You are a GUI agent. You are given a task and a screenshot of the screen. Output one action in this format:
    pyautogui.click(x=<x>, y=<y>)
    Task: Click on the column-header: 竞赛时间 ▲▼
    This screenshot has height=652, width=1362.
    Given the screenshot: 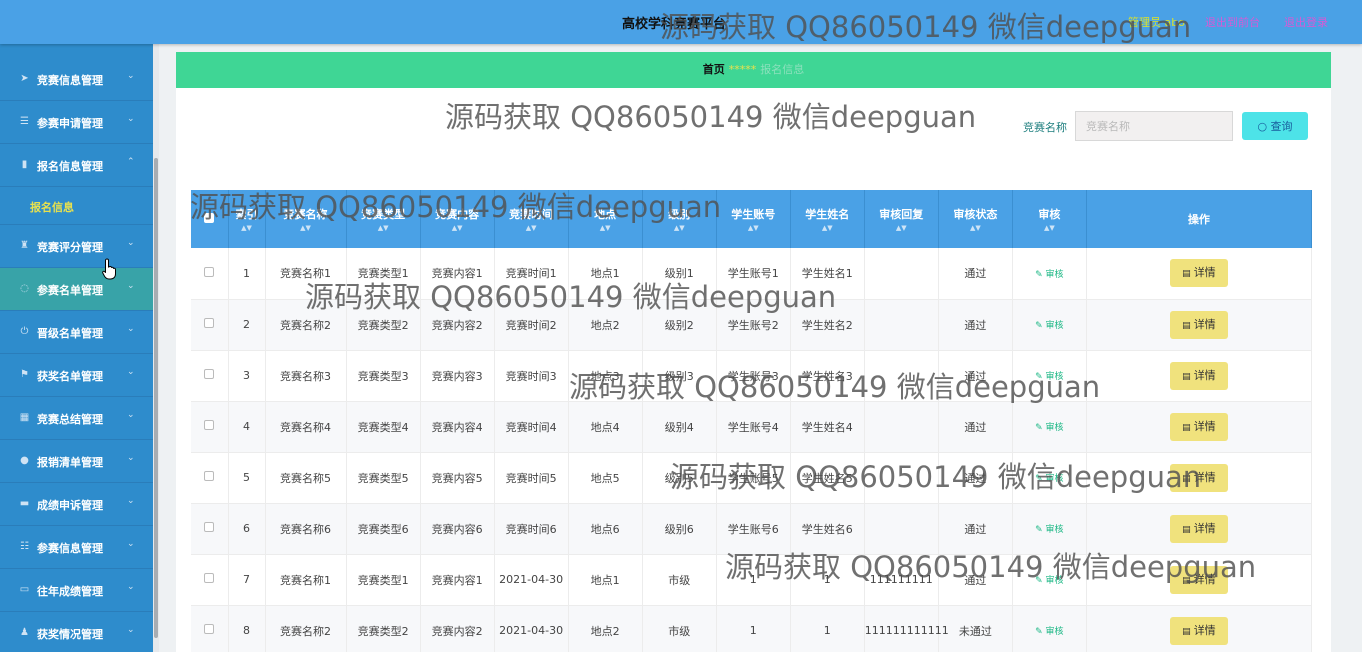 What is the action you would take?
    pyautogui.click(x=531, y=219)
    